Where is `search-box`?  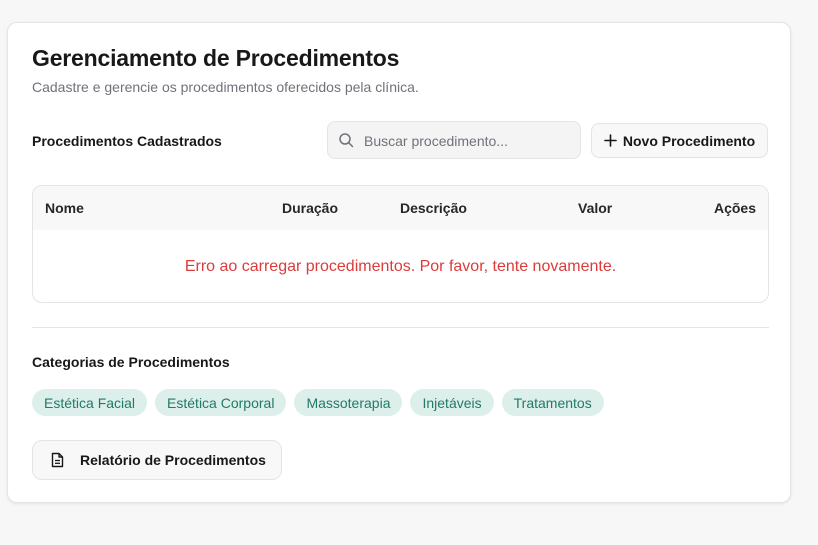
search-box is located at coordinates (454, 140).